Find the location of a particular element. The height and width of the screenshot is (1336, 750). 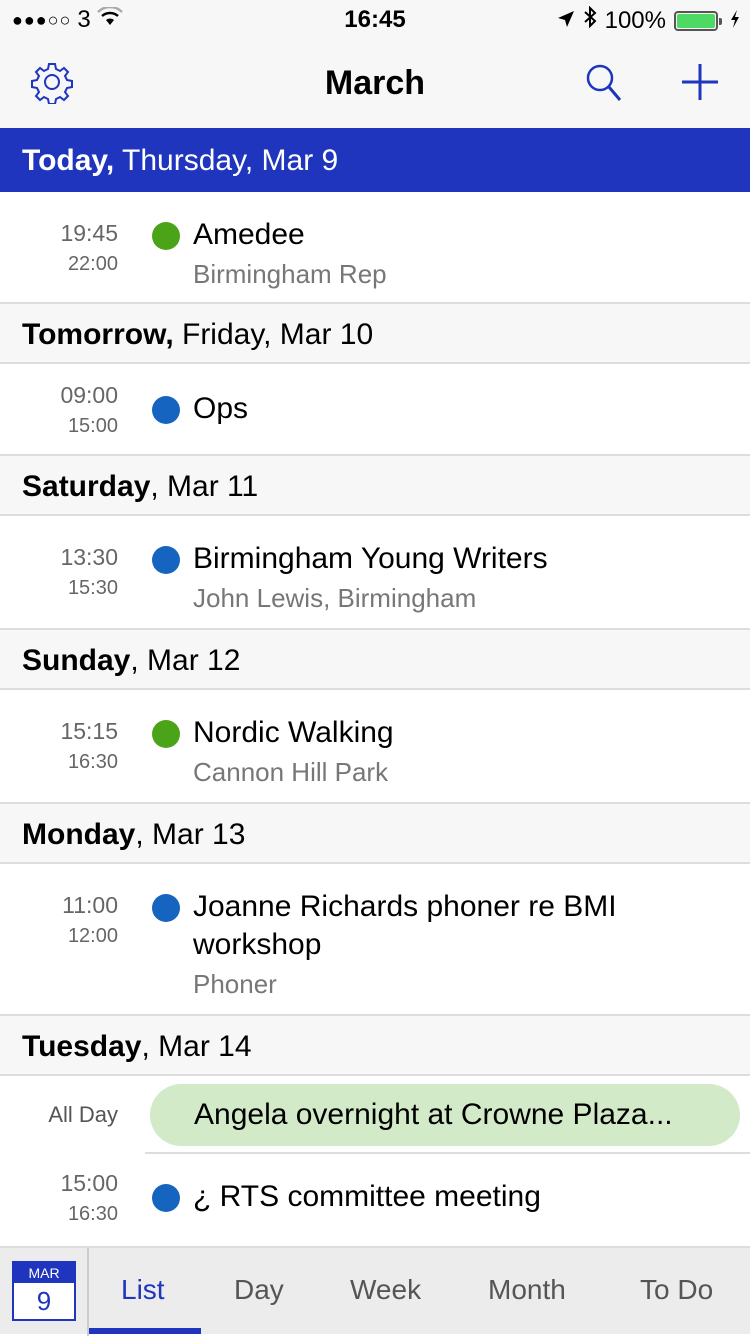

day-header-bold: Tomorrow, is located at coordinates (98, 334).